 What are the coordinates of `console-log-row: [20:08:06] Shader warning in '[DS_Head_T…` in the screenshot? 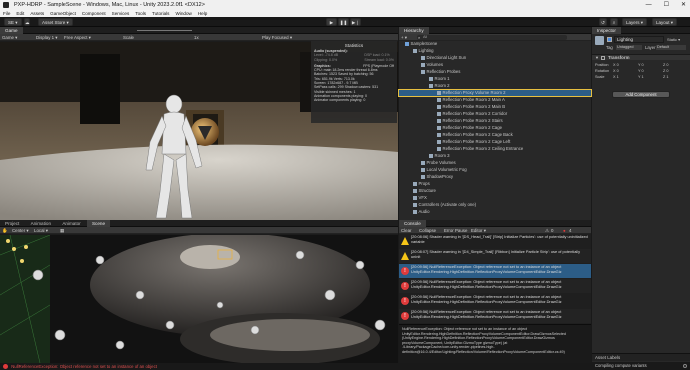 It's located at (495, 241).